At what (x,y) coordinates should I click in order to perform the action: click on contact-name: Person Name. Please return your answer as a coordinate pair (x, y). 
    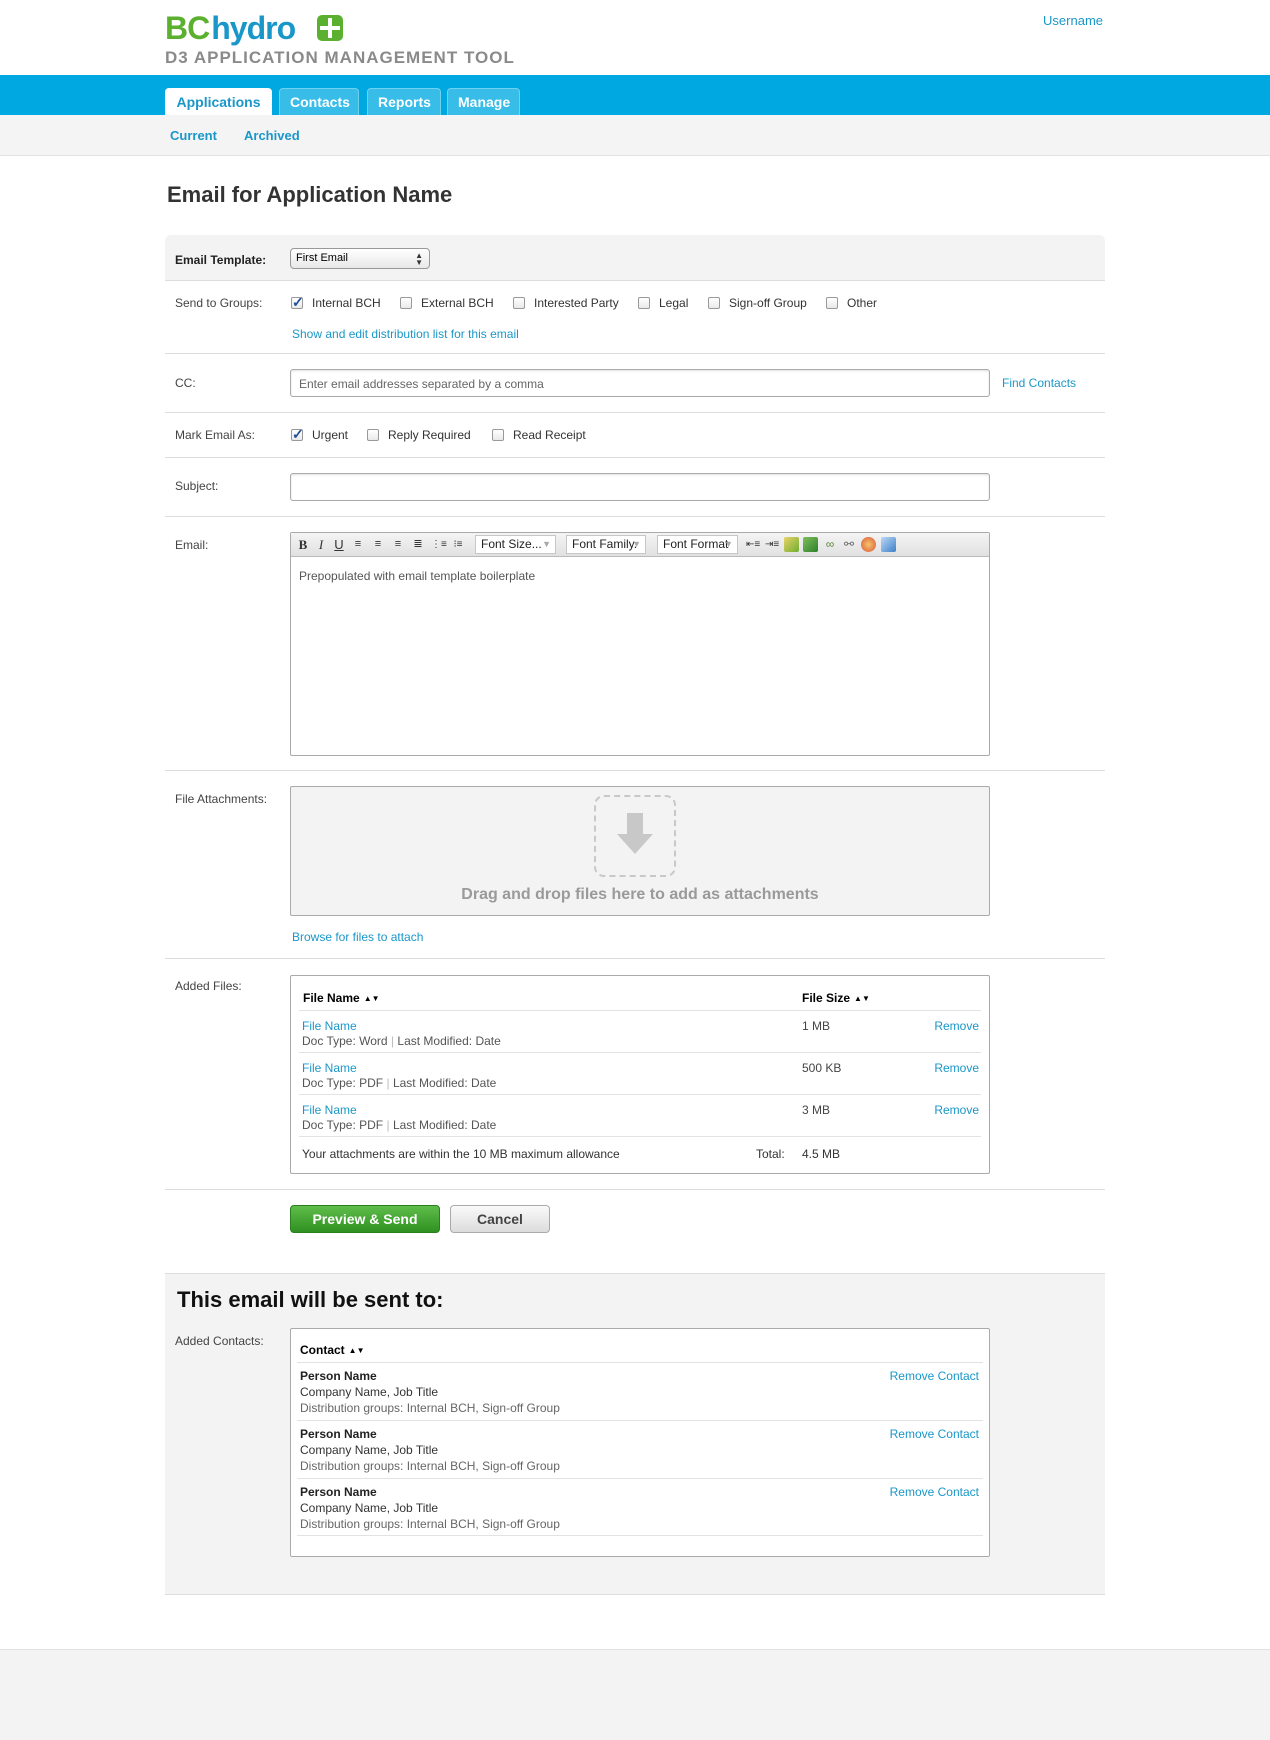
    Looking at the image, I should click on (338, 1376).